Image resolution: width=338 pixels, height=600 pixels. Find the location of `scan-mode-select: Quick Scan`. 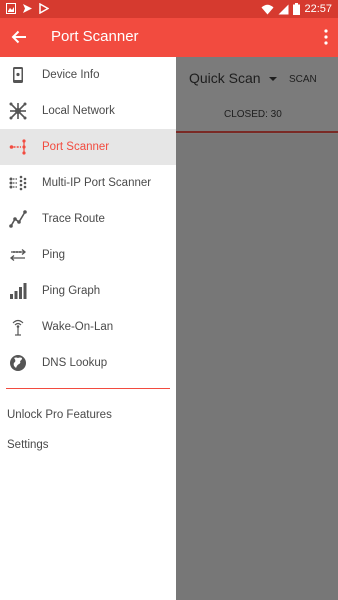

scan-mode-select: Quick Scan is located at coordinates (233, 78).